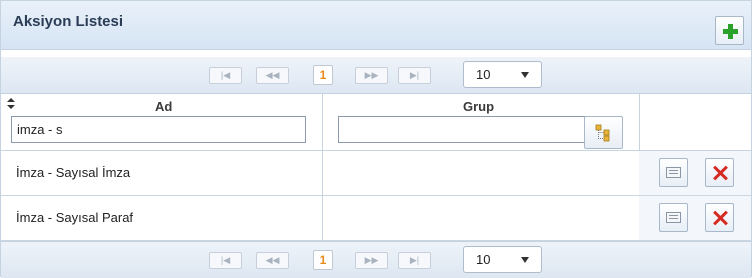  Describe the element at coordinates (11, 104) in the screenshot. I see `sort-icon` at that location.